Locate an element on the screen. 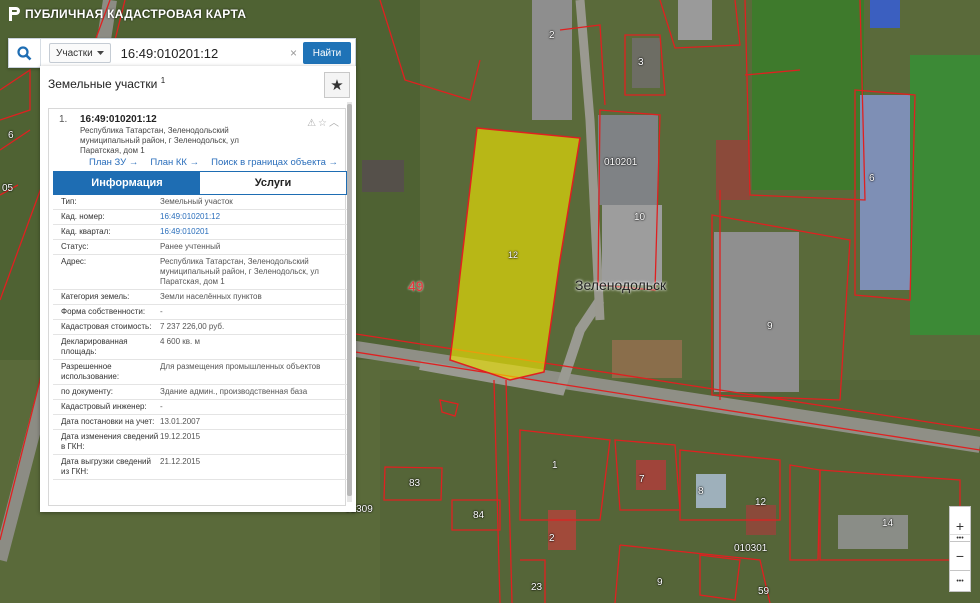  zoom-out-control: − is located at coordinates (960, 556).